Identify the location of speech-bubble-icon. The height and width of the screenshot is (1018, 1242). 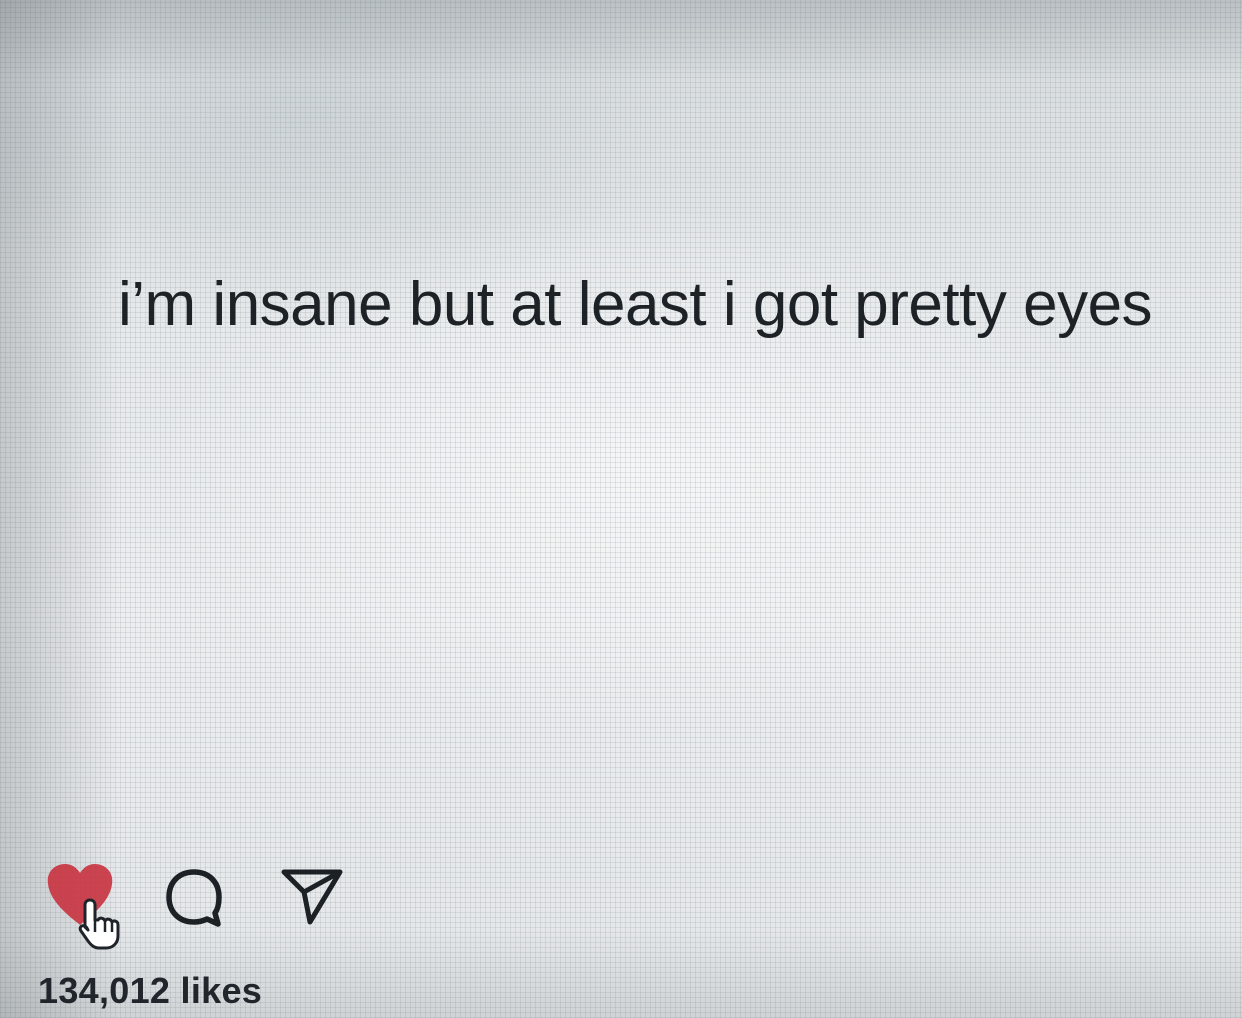
(194, 898).